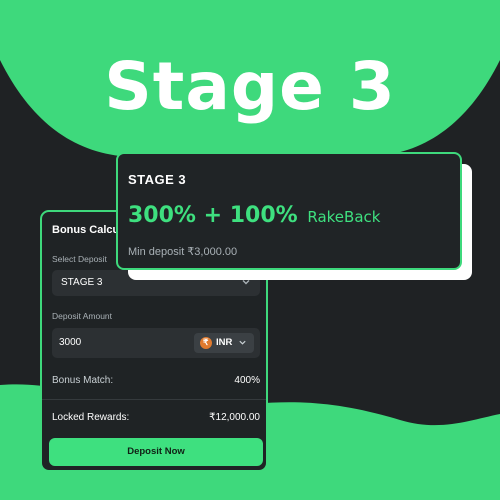  Describe the element at coordinates (86, 230) in the screenshot. I see `calculator-title: Bonus Calcu` at that location.